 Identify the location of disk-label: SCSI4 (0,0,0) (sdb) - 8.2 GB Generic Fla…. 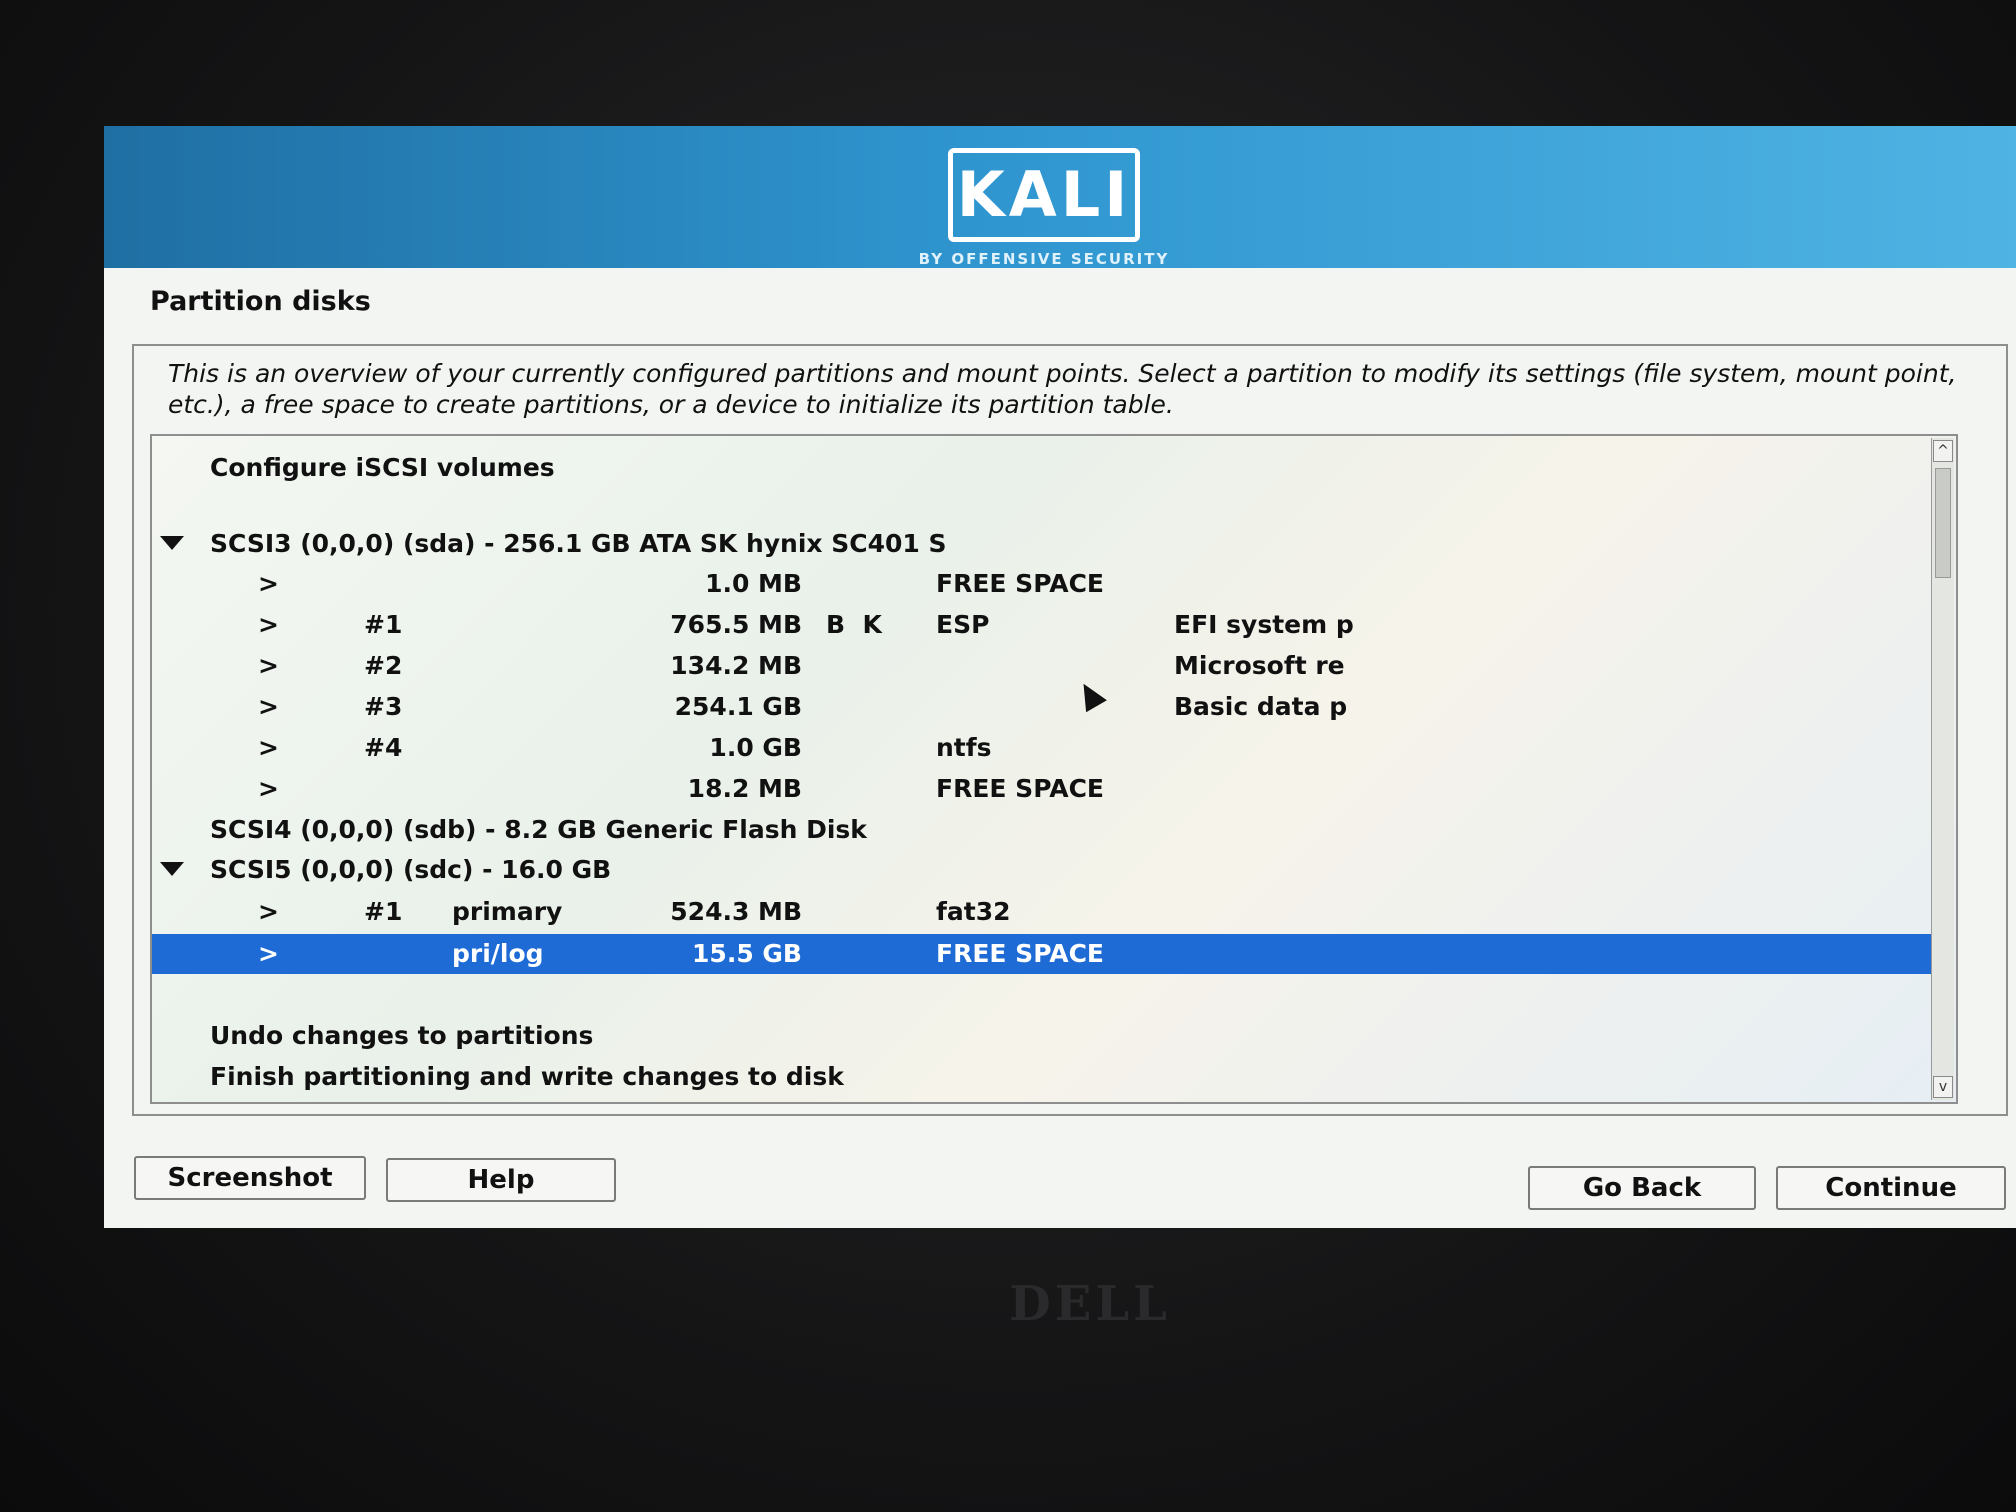
(538, 829).